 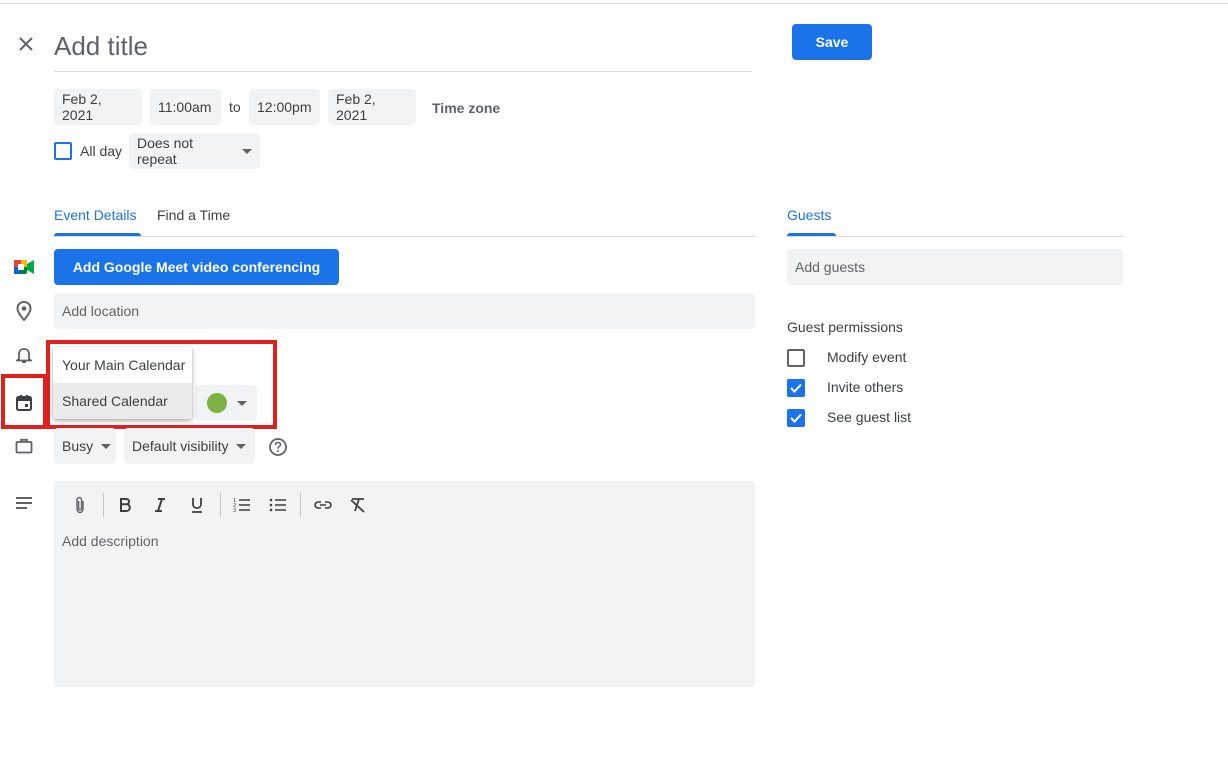 I want to click on numbered-list-icon: 123, so click(x=242, y=505).